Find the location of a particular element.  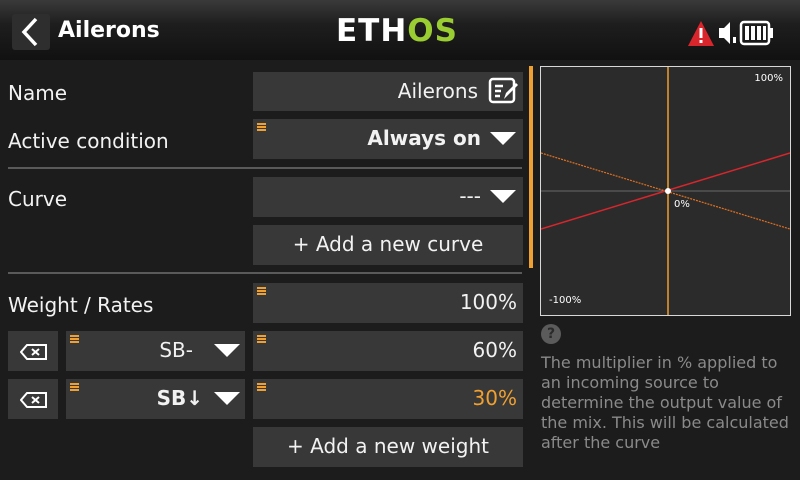

header-bar: Ailerons ETHOS is located at coordinates (400, 30).